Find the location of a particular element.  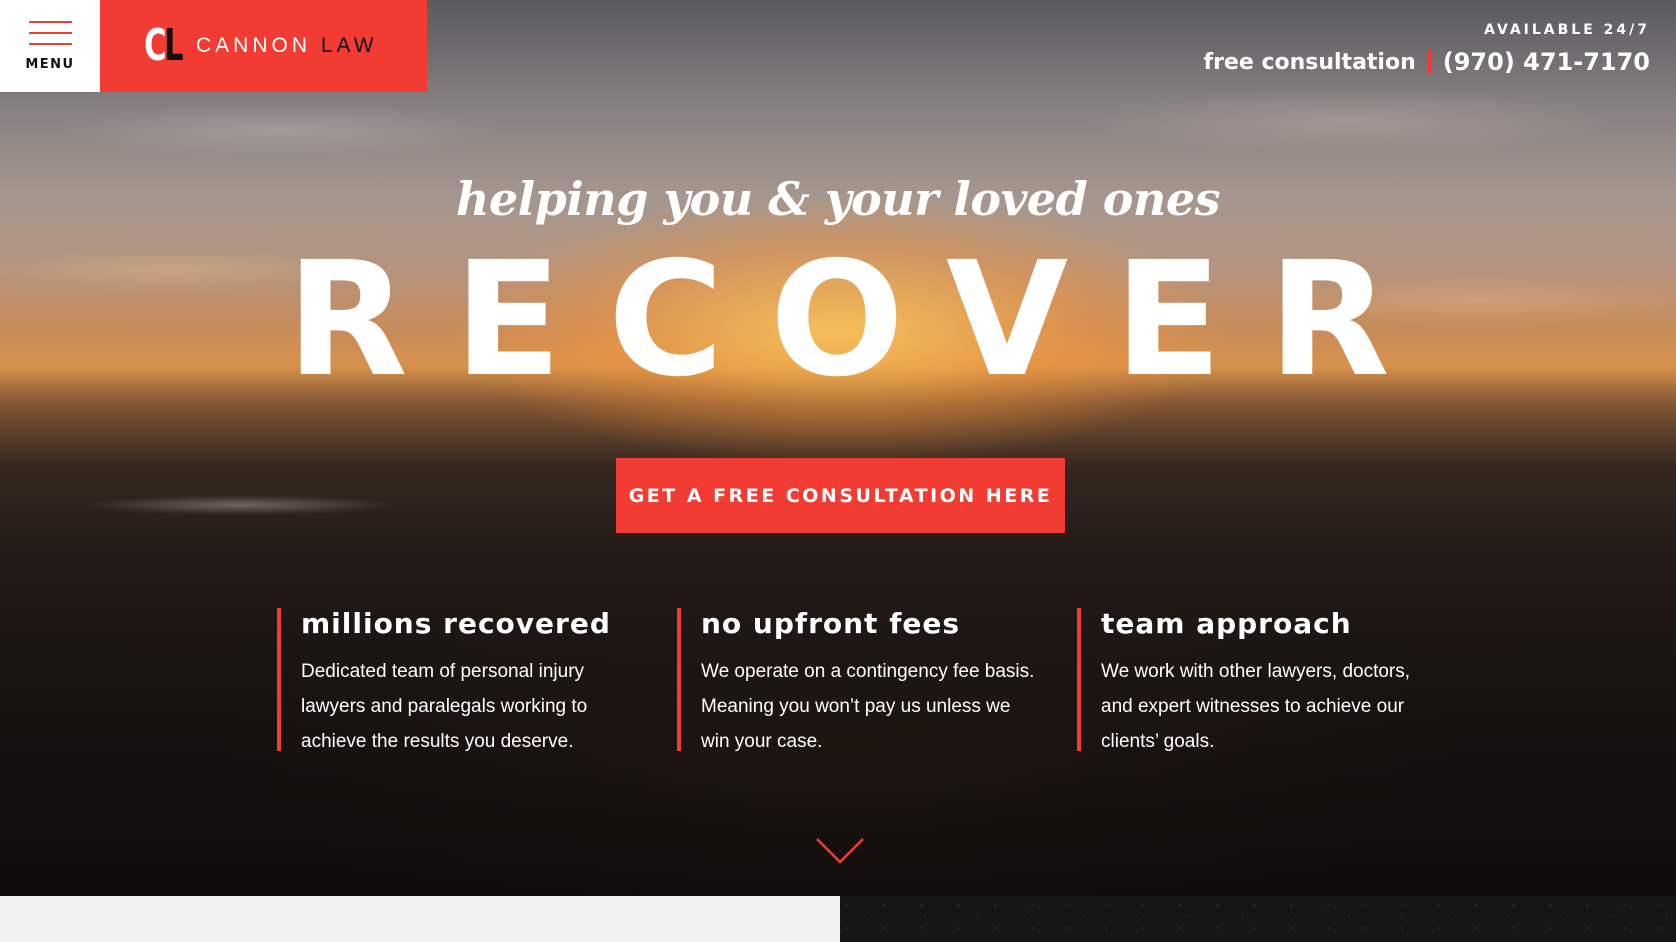

contact-line: free consultation (970) 471-7170 is located at coordinates (1427, 62).